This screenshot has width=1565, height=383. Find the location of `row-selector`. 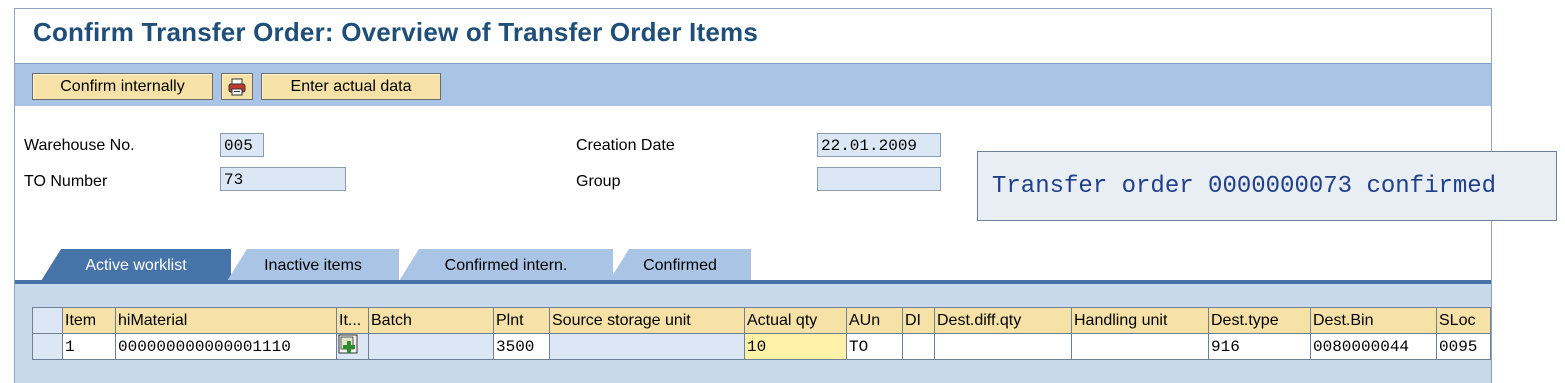

row-selector is located at coordinates (47, 346).